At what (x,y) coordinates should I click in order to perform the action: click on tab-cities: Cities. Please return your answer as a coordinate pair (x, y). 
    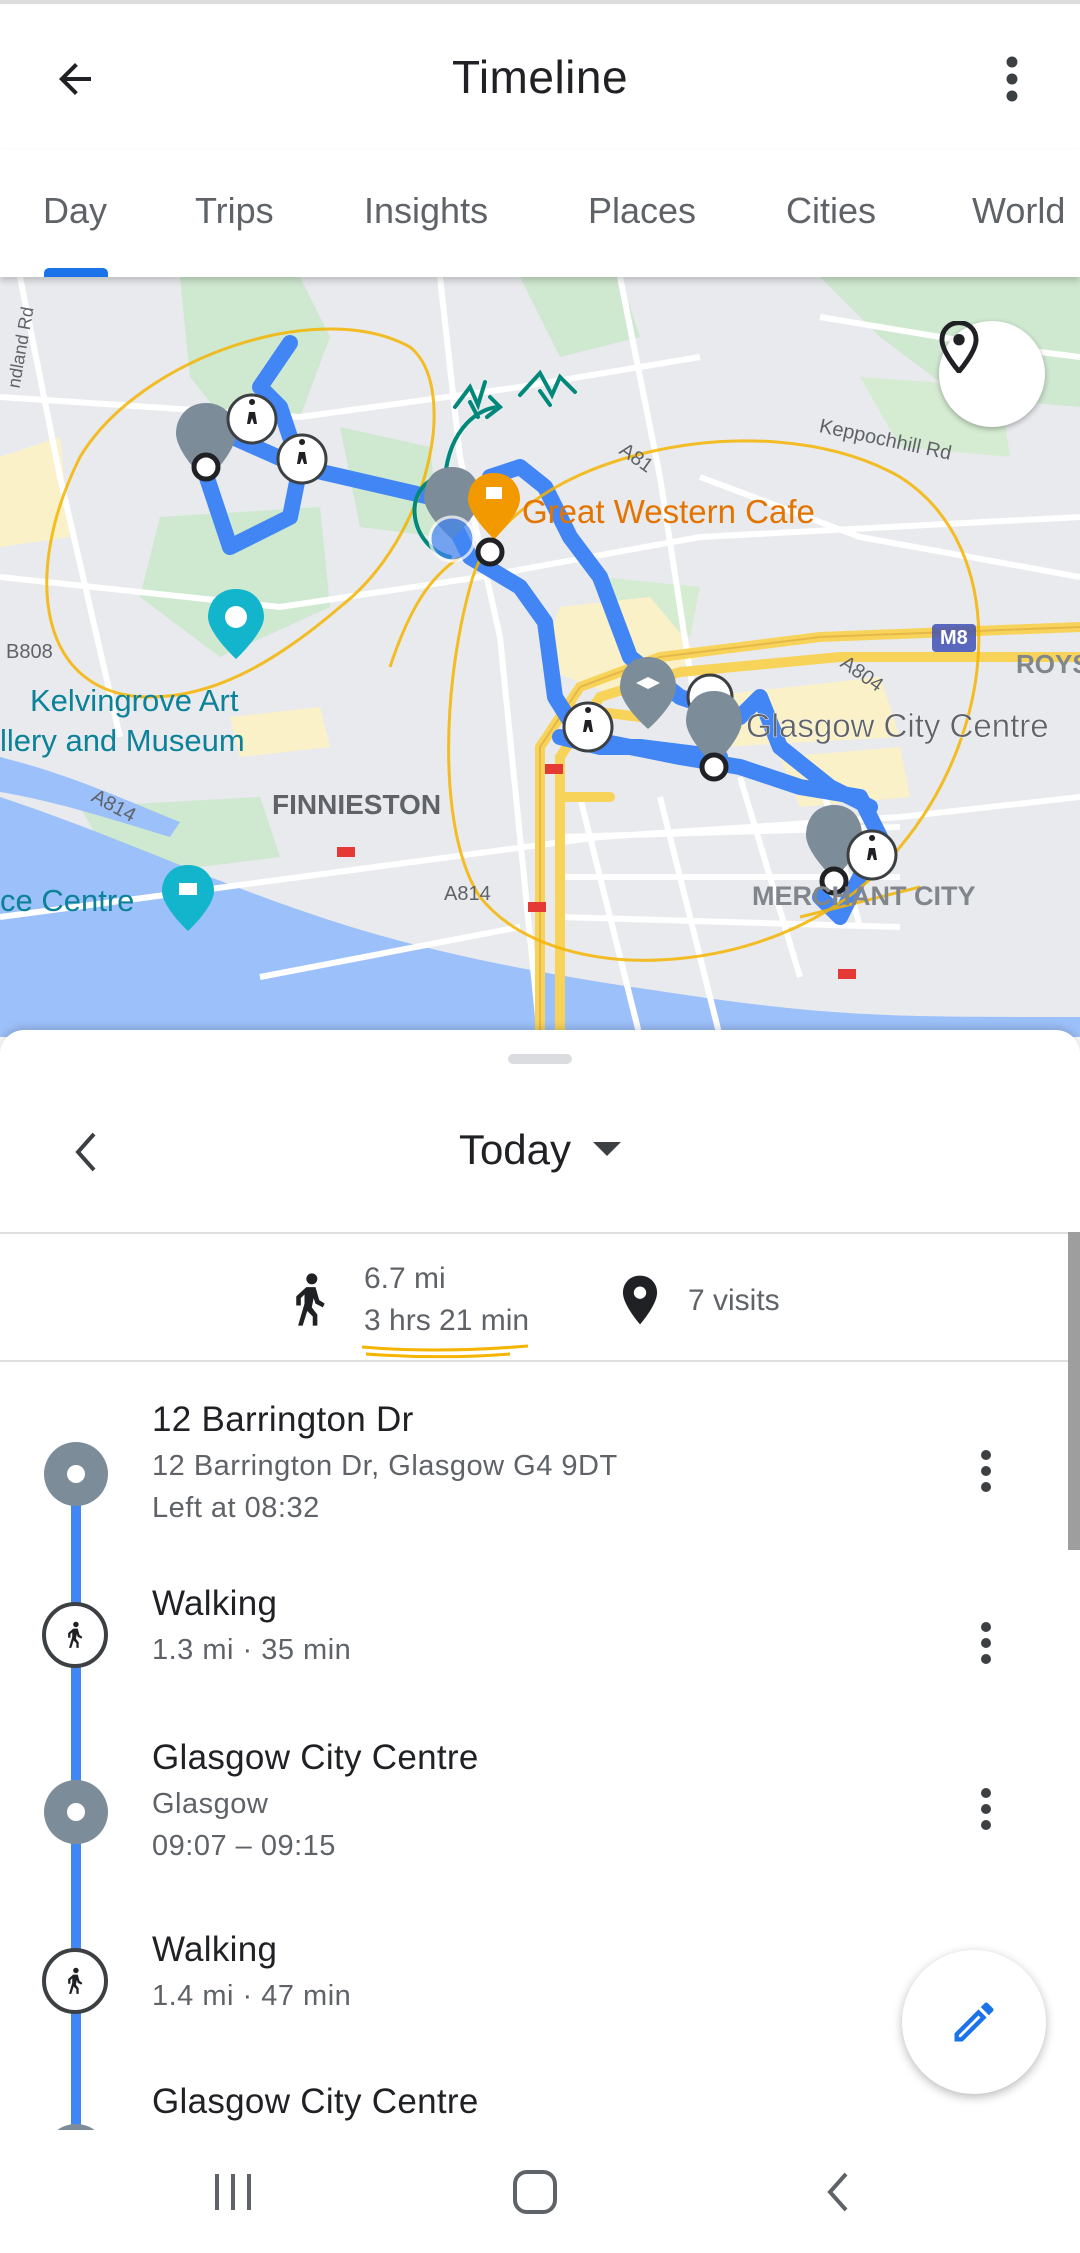
    Looking at the image, I should click on (831, 211).